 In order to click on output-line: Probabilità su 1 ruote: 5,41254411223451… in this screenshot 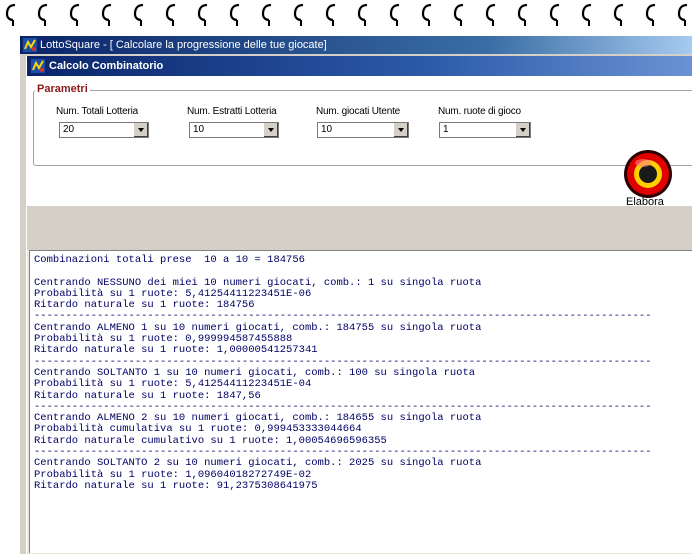, I will do `click(173, 384)`.